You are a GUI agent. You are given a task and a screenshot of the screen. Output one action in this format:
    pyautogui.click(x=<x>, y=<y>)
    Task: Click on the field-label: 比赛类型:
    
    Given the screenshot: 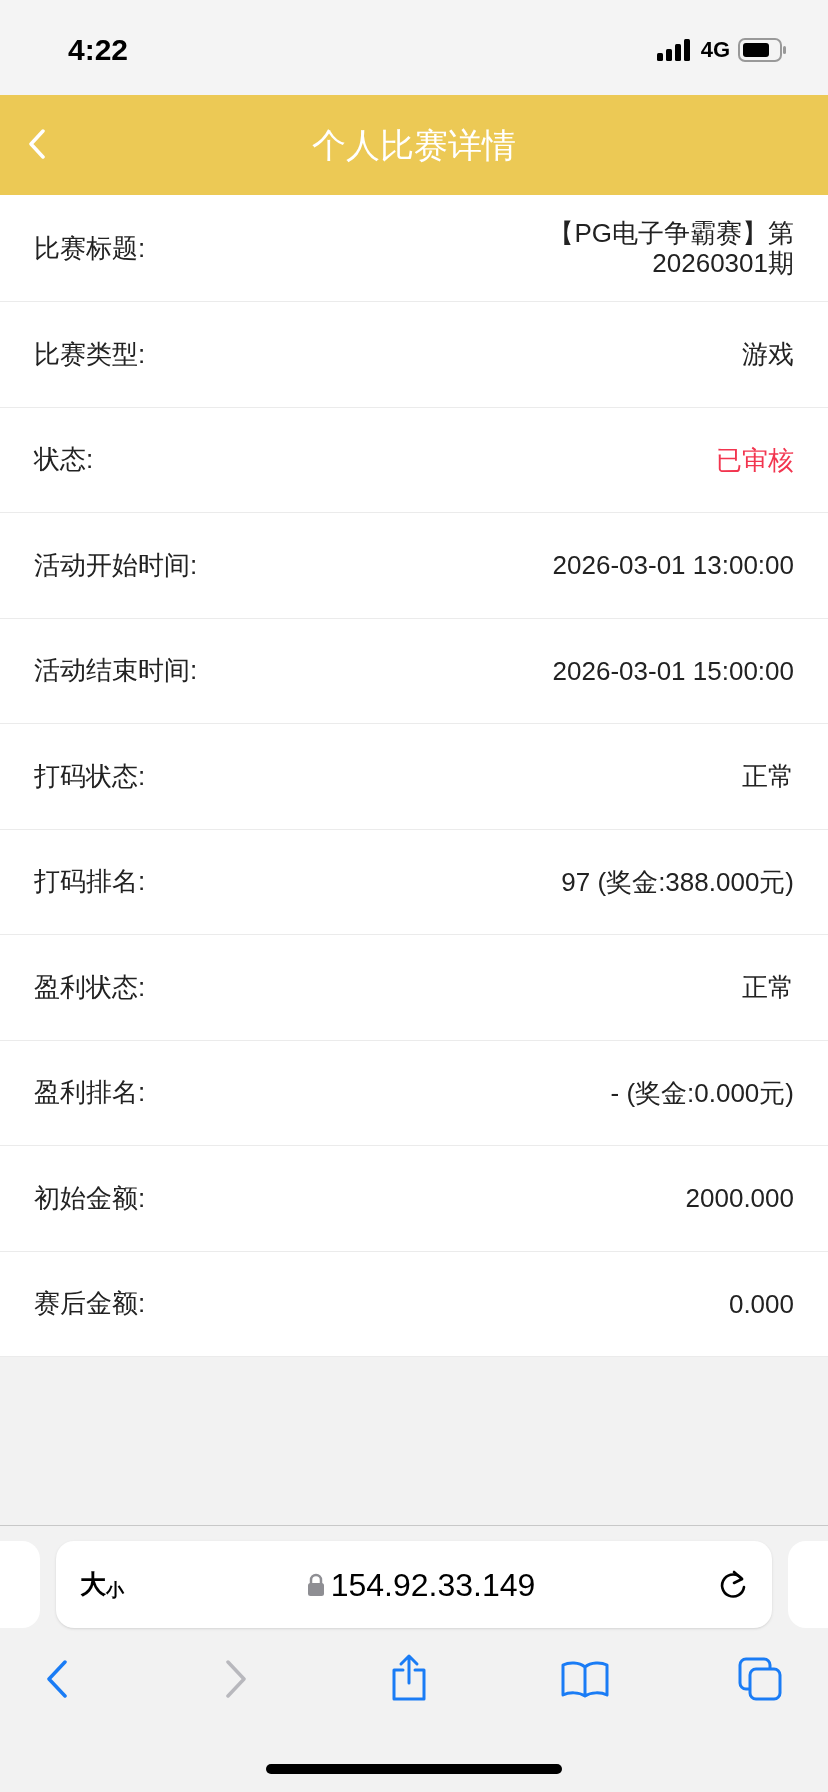 What is the action you would take?
    pyautogui.click(x=90, y=354)
    